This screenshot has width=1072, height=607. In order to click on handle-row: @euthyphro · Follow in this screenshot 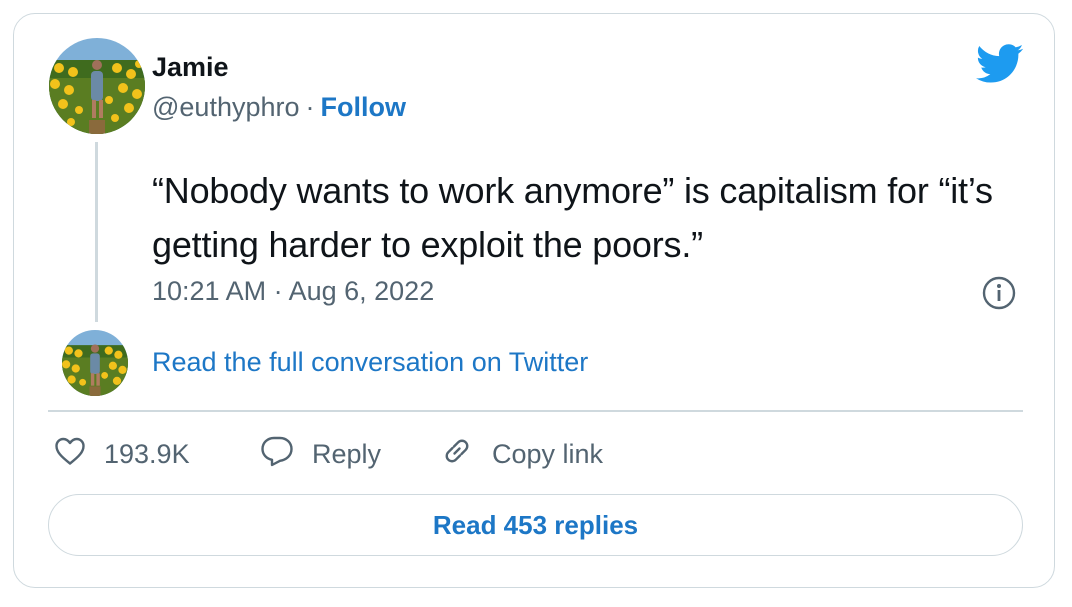, I will do `click(279, 107)`.